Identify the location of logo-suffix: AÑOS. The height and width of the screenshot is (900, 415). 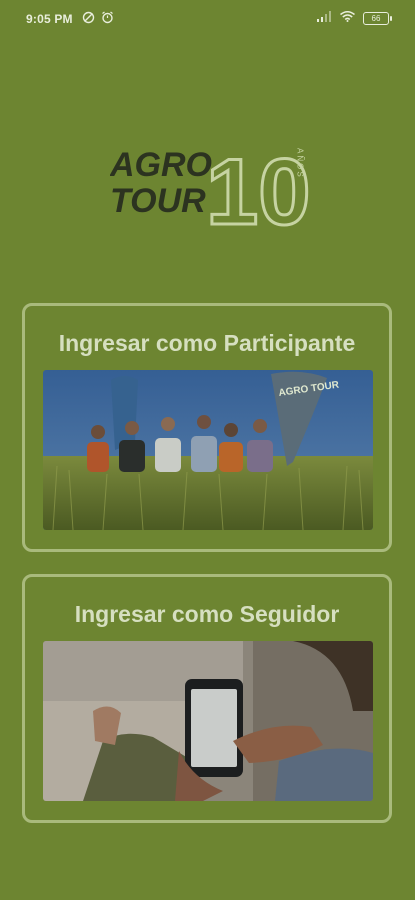
(300, 163).